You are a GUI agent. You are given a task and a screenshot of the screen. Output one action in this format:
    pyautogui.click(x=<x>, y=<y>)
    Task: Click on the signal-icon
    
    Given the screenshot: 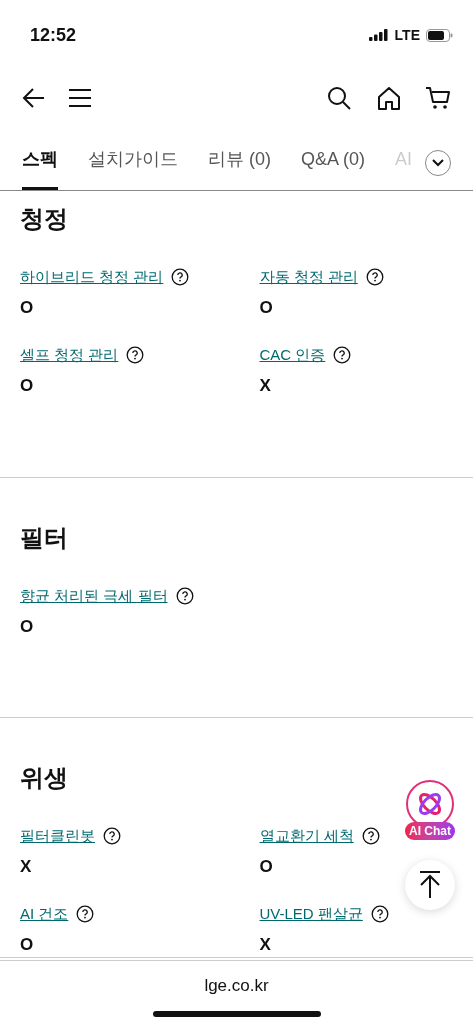 What is the action you would take?
    pyautogui.click(x=378, y=35)
    